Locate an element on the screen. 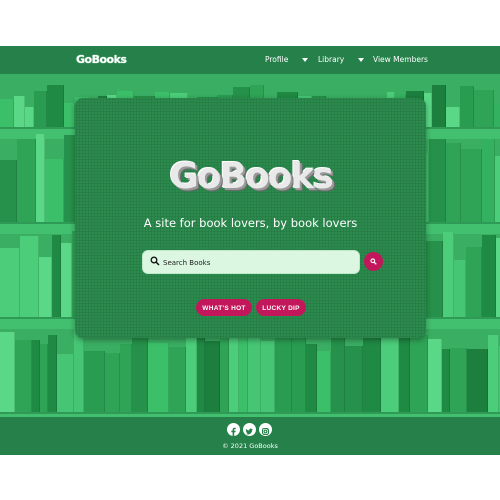 The height and width of the screenshot is (500, 500). nav-view-members-label: View Members is located at coordinates (400, 59).